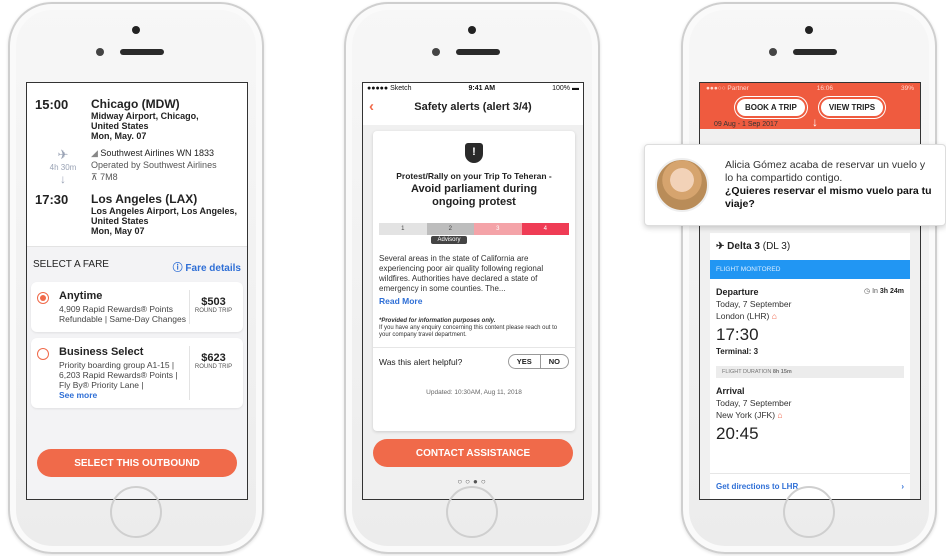  What do you see at coordinates (737, 334) in the screenshot?
I see `departure-time: 17:30` at bounding box center [737, 334].